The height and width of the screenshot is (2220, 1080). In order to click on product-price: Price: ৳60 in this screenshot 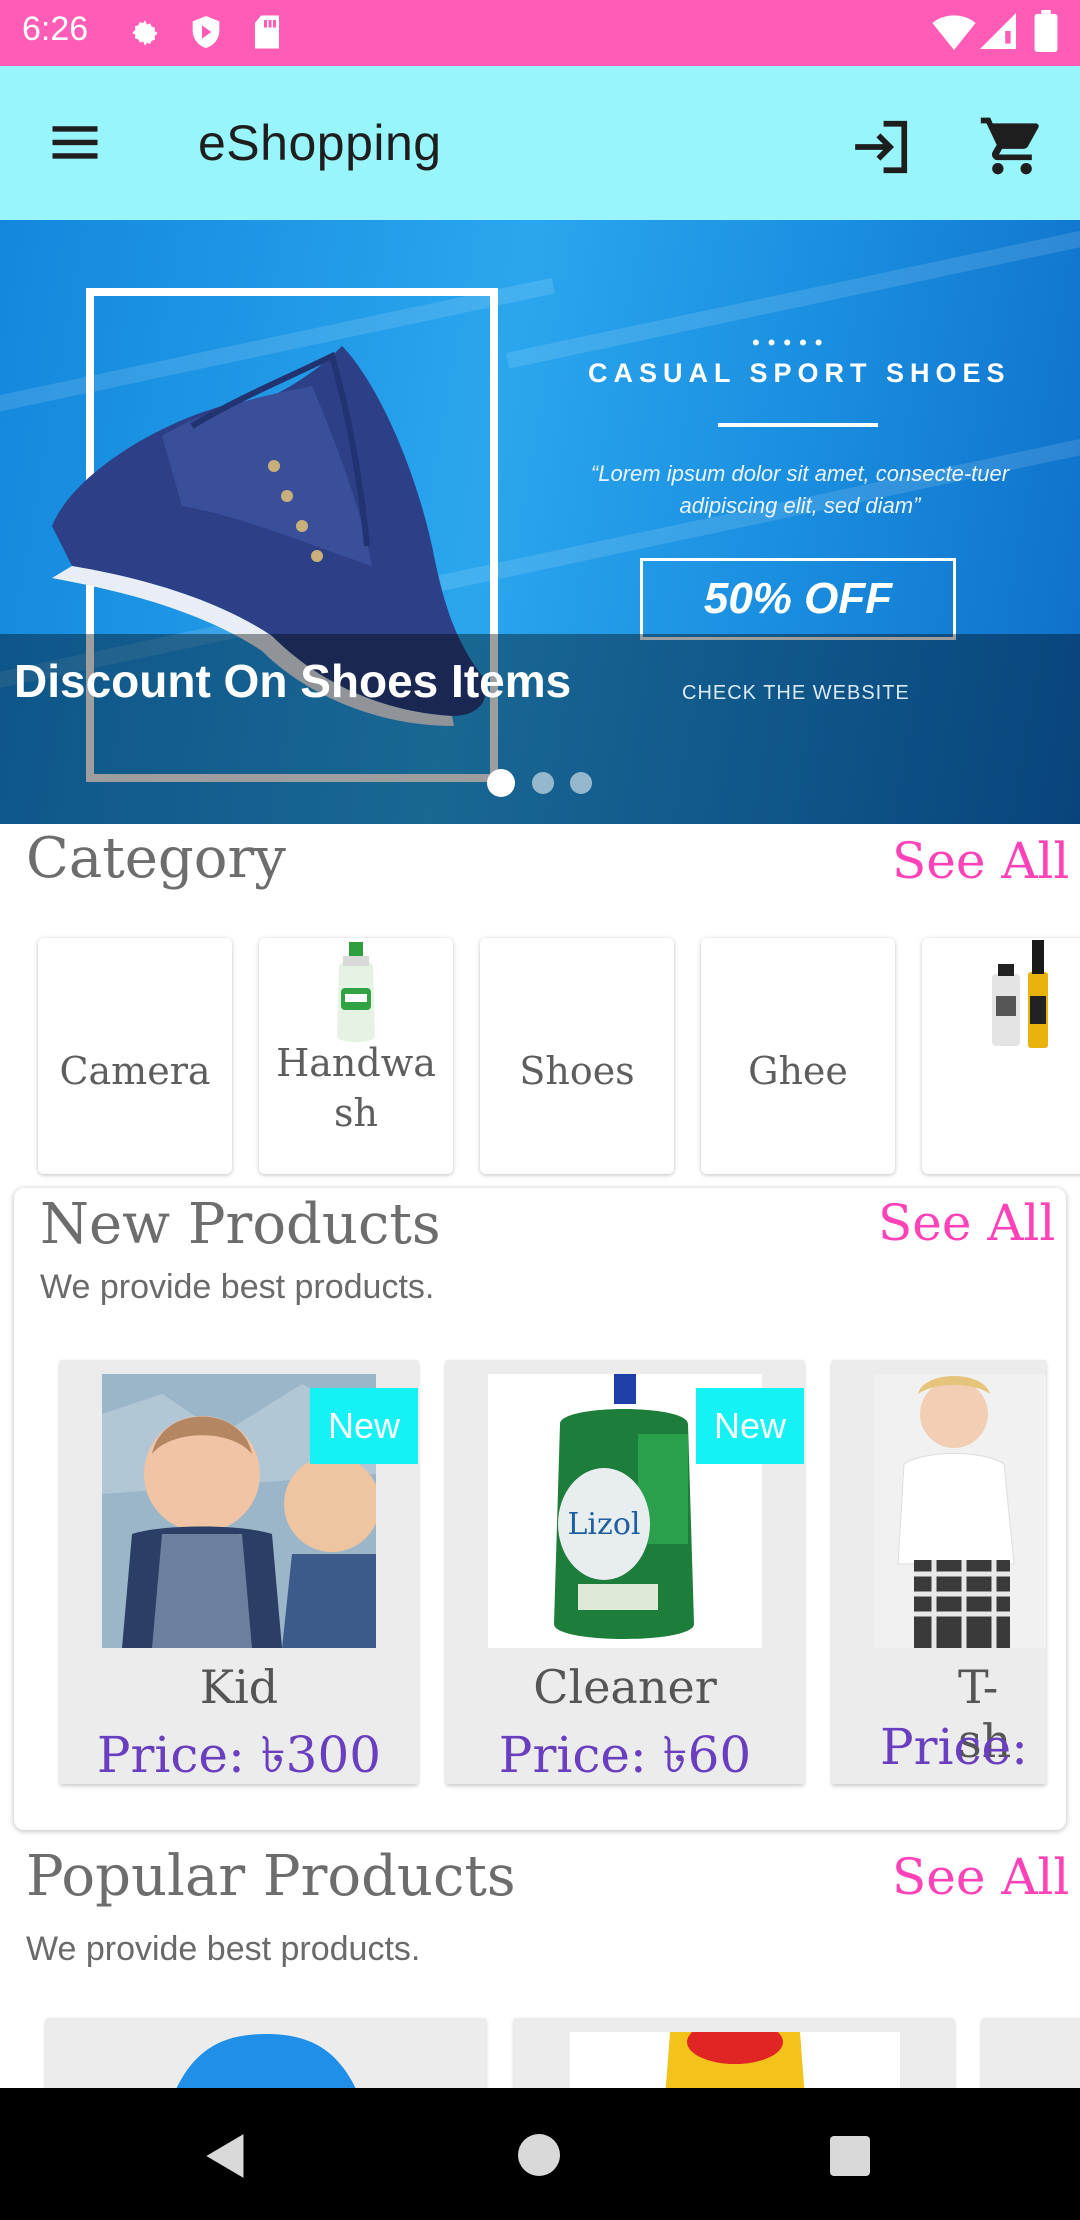, I will do `click(625, 1755)`.